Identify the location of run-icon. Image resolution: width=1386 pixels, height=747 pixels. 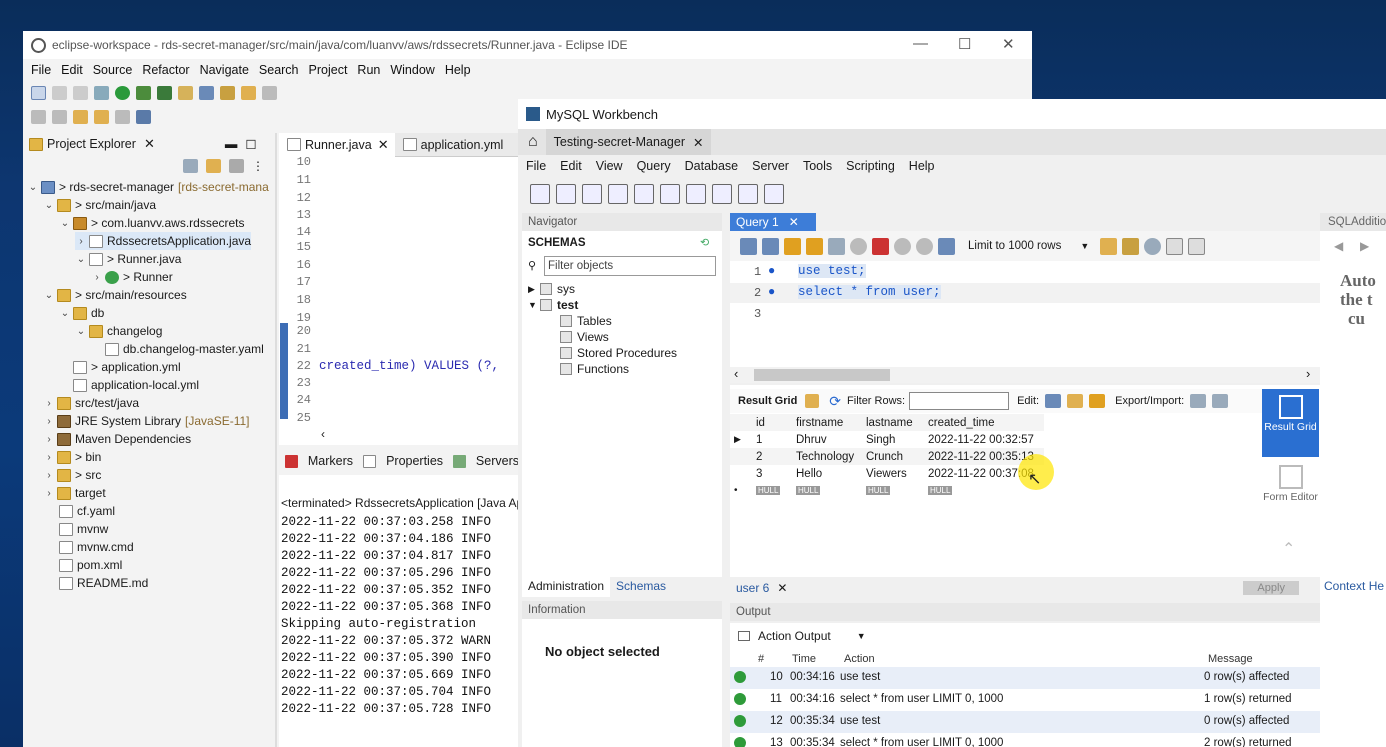
(122, 93).